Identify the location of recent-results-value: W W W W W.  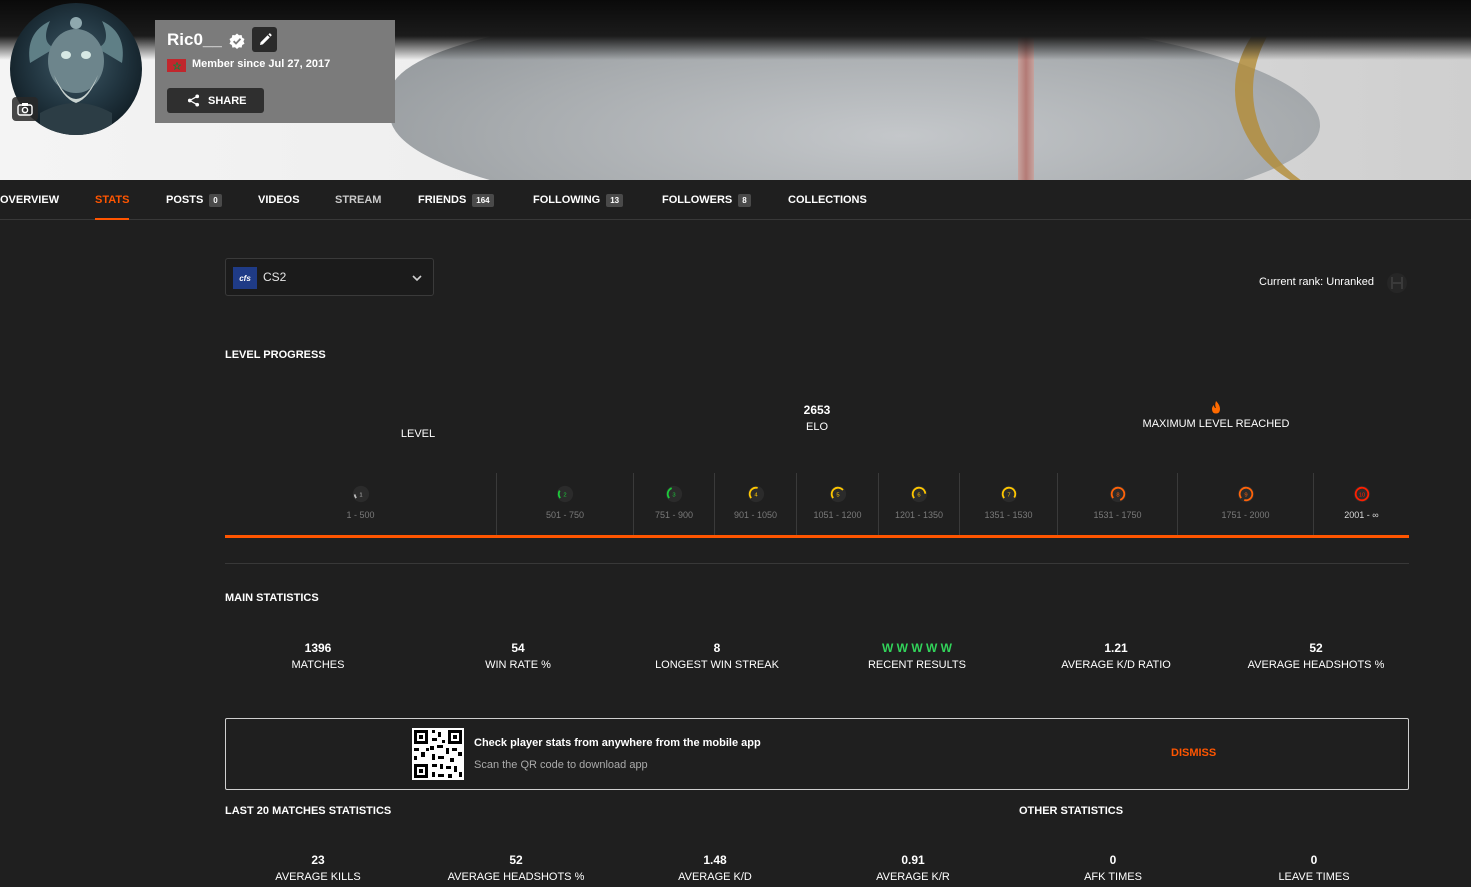
(917, 648).